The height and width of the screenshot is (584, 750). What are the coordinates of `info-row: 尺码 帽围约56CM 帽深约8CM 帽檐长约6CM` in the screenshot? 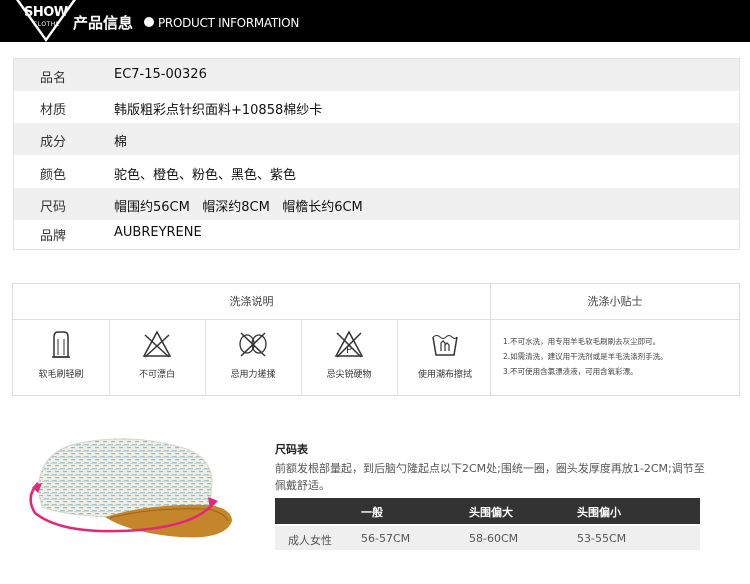 It's located at (376, 204).